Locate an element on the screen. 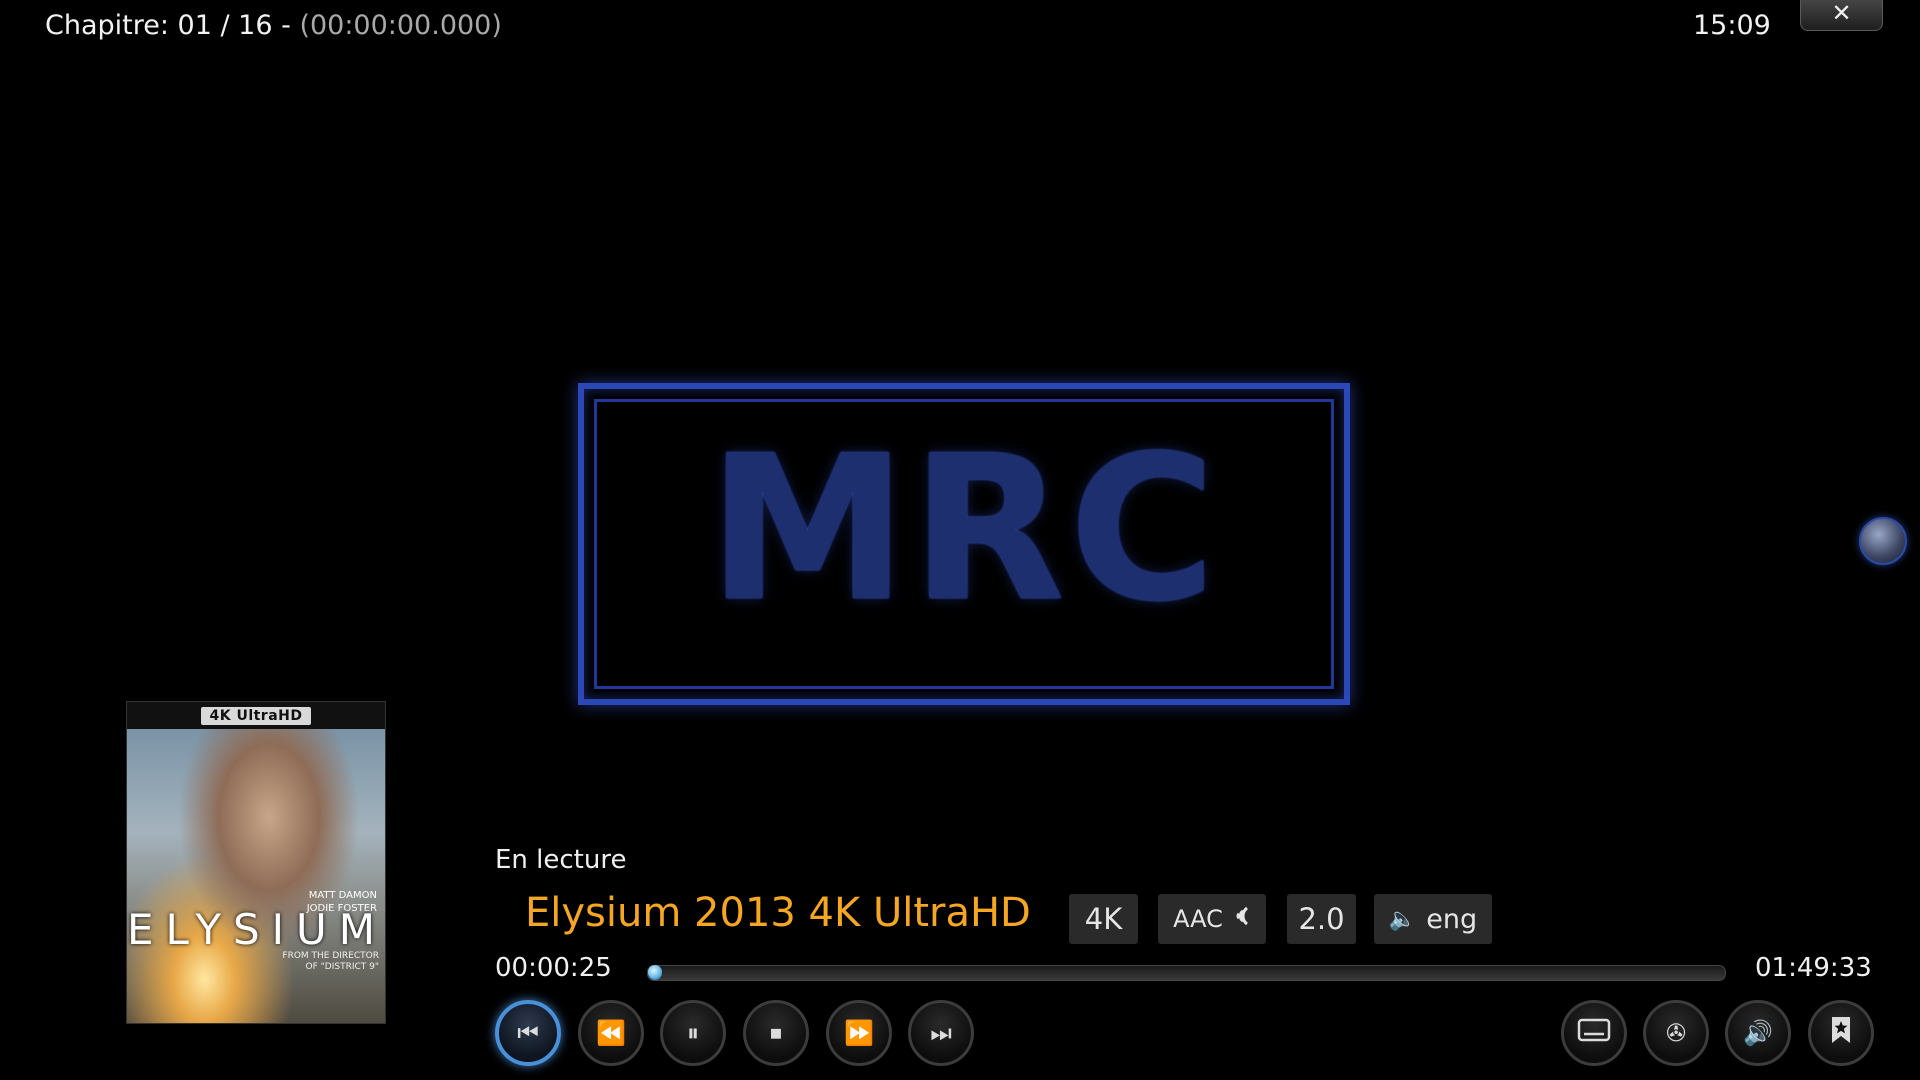  previous-button: ⏮ is located at coordinates (528, 1033).